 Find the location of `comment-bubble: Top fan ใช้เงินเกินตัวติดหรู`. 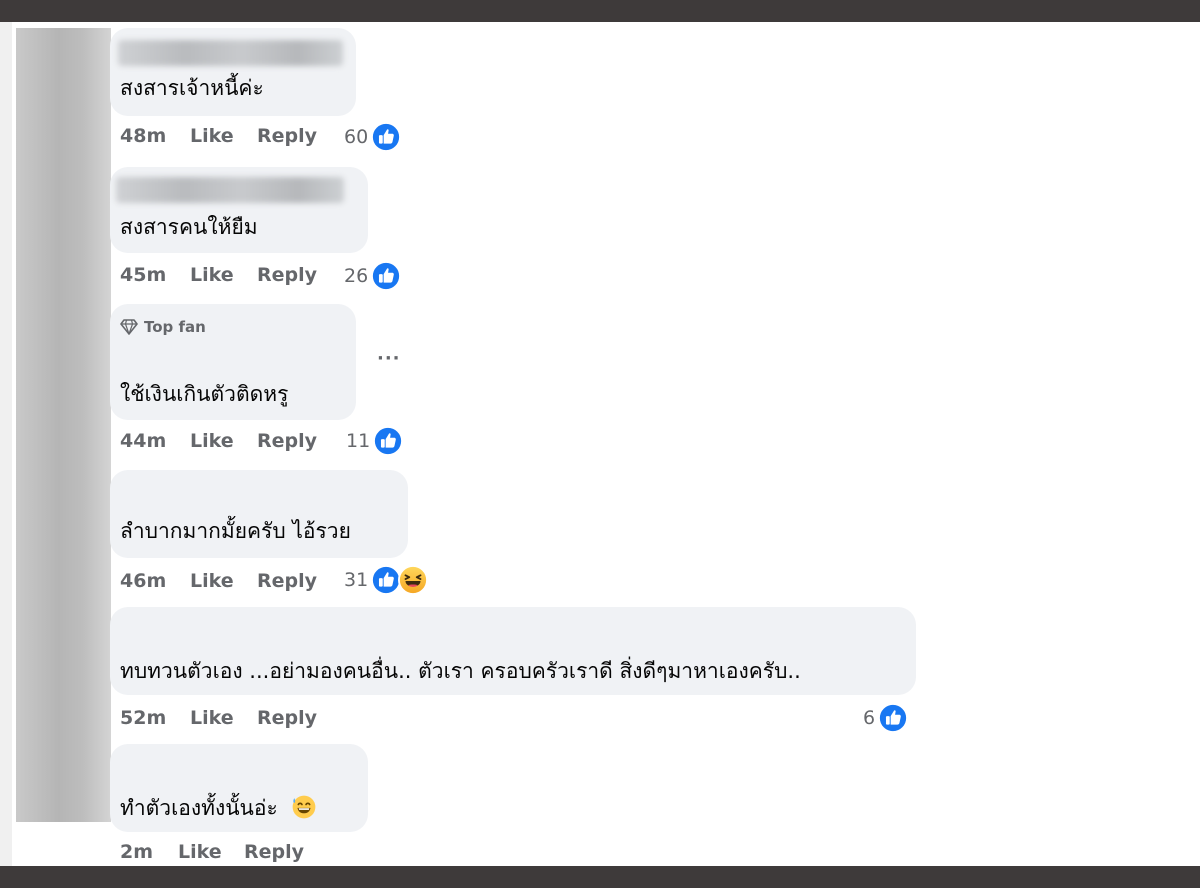

comment-bubble: Top fan ใช้เงินเกินตัวติดหรู is located at coordinates (233, 362).